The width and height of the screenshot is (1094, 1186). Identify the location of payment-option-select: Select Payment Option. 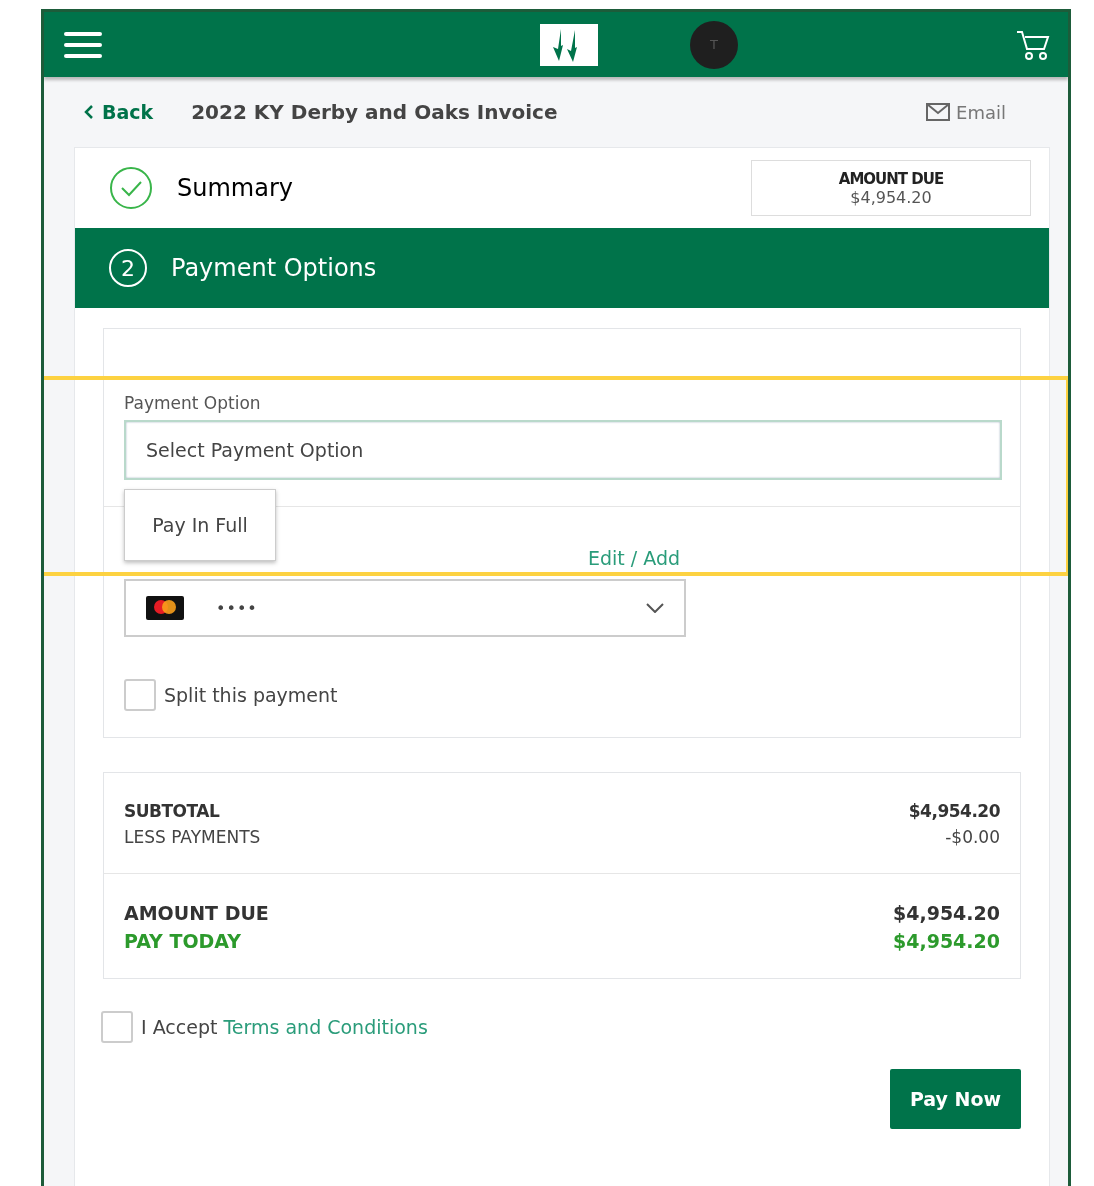
(563, 450).